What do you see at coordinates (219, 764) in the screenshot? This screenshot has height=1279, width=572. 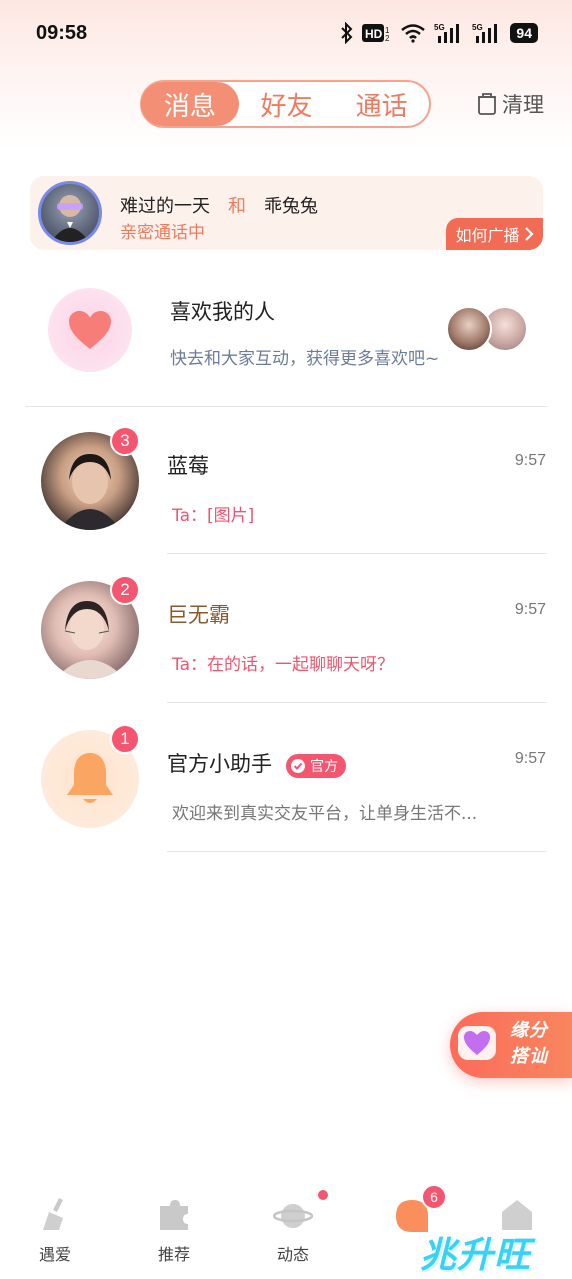 I see `chat-name: 官方小助手` at bounding box center [219, 764].